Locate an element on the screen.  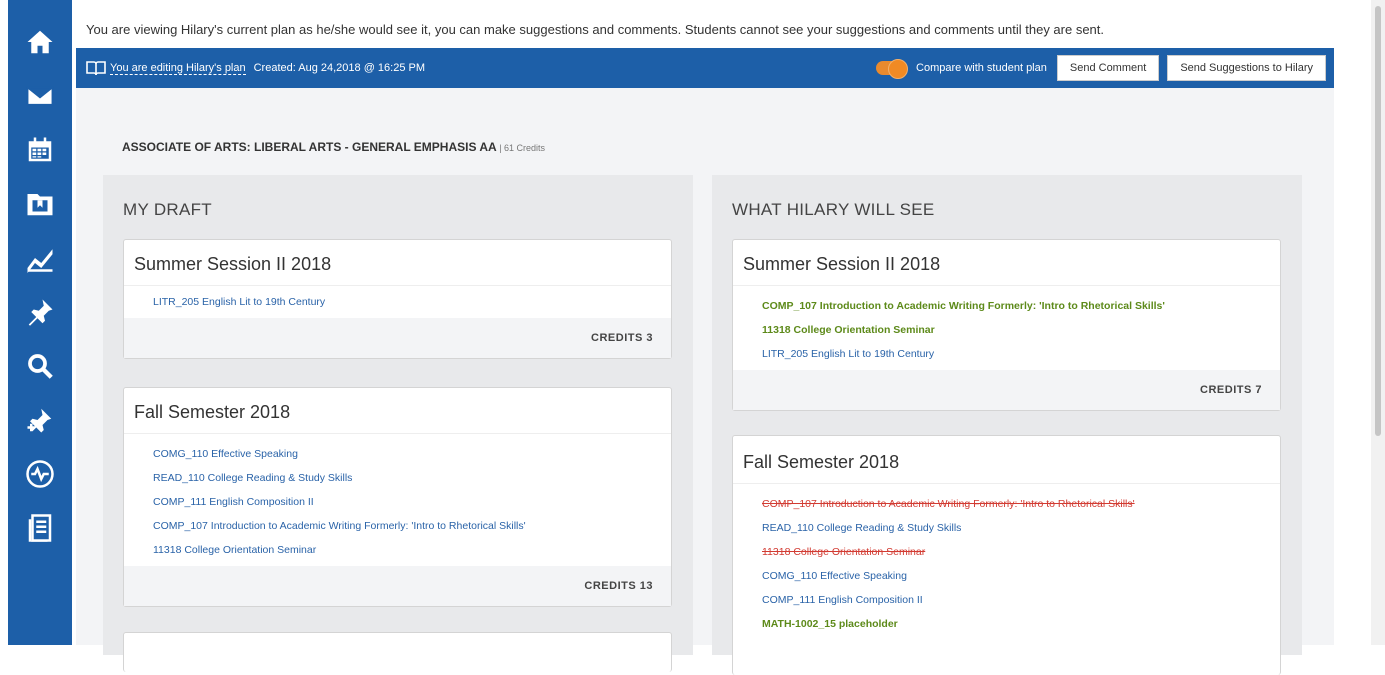
term-credits: CREDITS 13 is located at coordinates (397, 586).